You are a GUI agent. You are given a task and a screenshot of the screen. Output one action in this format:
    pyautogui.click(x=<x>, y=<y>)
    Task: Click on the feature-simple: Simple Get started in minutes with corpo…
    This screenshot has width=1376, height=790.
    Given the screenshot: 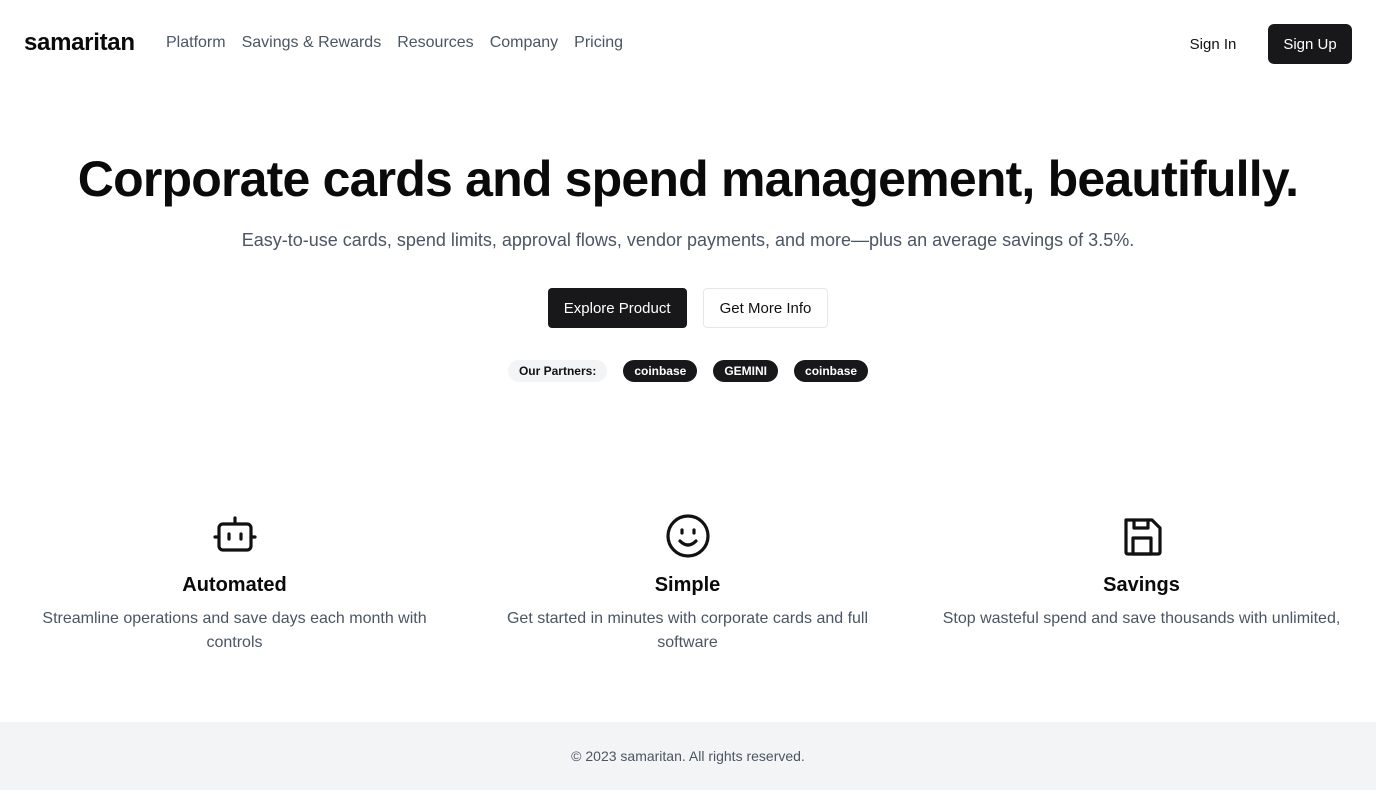 What is the action you would take?
    pyautogui.click(x=687, y=583)
    